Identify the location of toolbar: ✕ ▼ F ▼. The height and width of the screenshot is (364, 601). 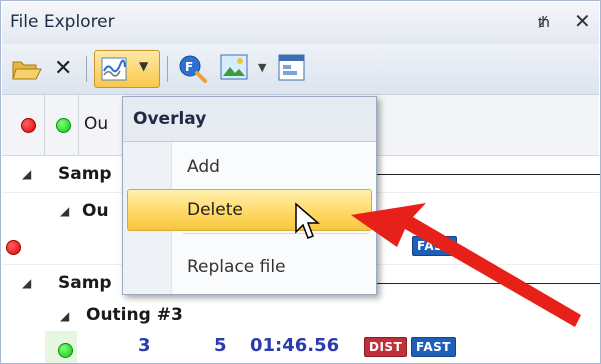
(300, 69).